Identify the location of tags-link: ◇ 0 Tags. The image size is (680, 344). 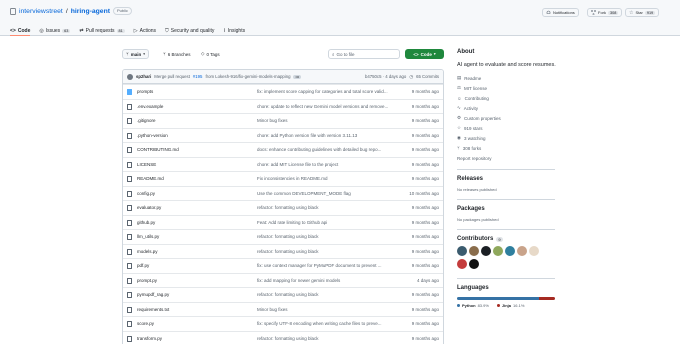
(210, 54).